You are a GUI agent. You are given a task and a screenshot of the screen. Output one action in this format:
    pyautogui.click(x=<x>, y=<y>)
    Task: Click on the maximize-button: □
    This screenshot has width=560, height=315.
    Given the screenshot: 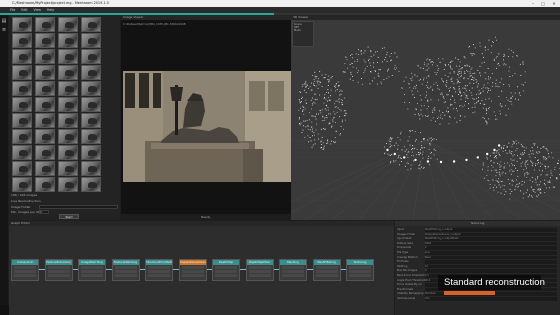 What is the action you would take?
    pyautogui.click(x=543, y=3)
    